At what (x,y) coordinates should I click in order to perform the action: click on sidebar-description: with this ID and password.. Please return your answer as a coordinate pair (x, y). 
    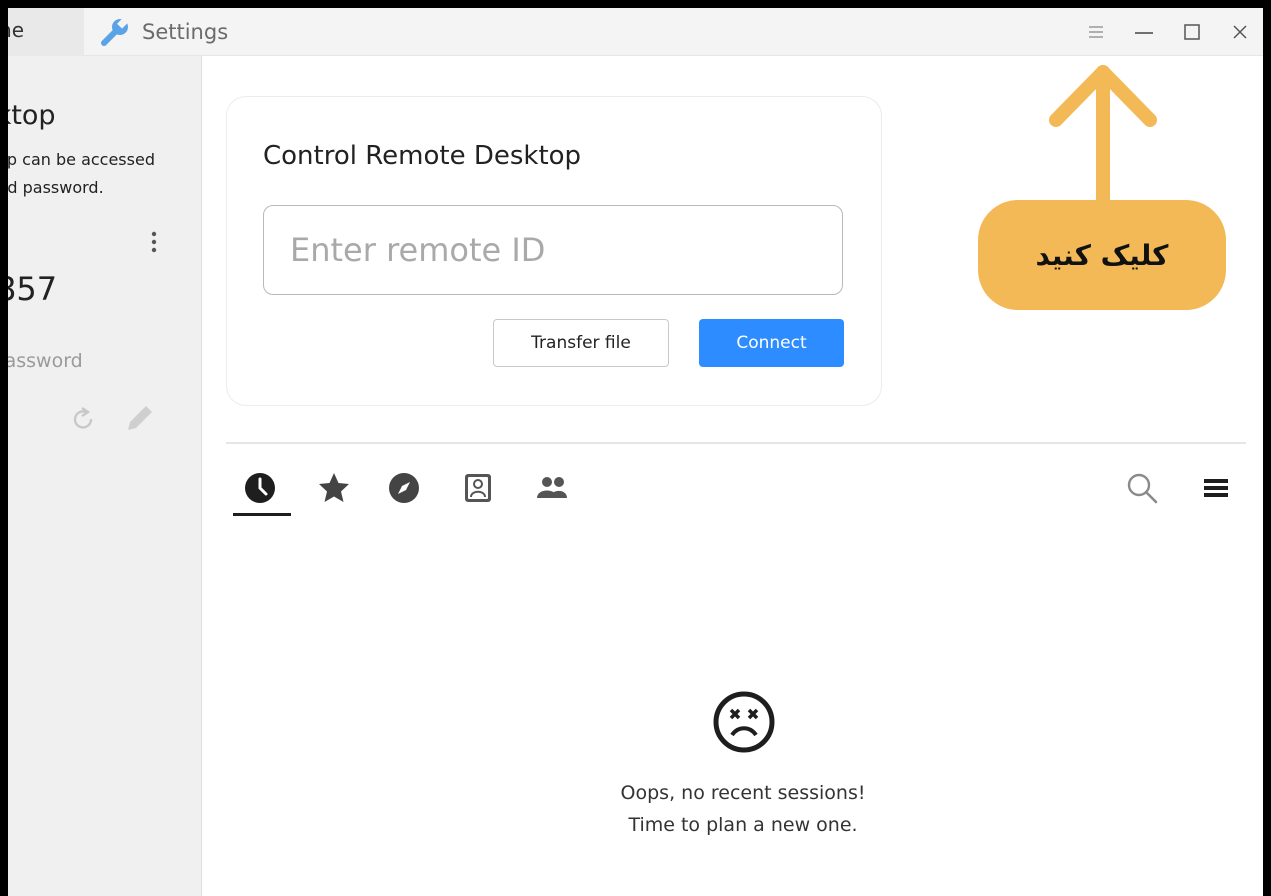
    Looking at the image, I should click on (56, 187).